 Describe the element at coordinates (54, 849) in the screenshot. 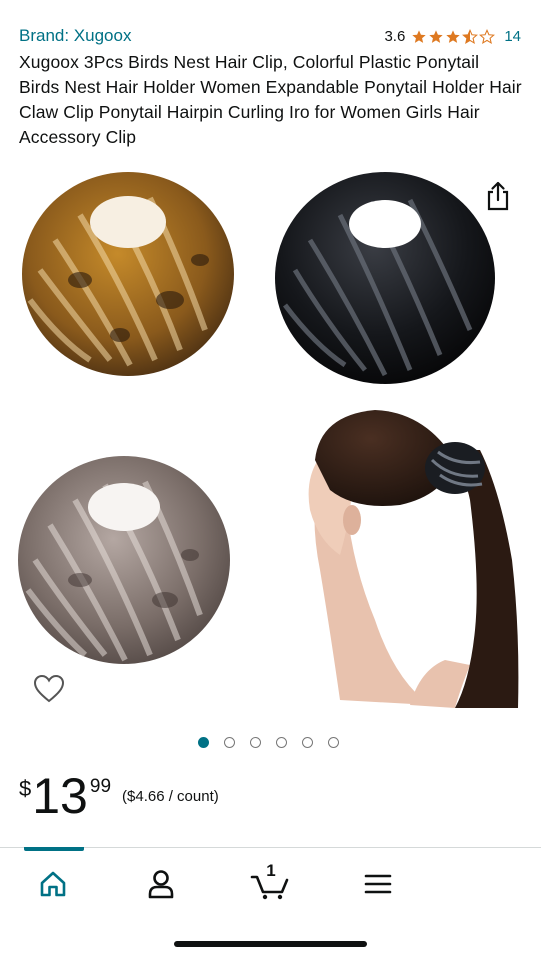

I see `active-tab-indicator` at that location.